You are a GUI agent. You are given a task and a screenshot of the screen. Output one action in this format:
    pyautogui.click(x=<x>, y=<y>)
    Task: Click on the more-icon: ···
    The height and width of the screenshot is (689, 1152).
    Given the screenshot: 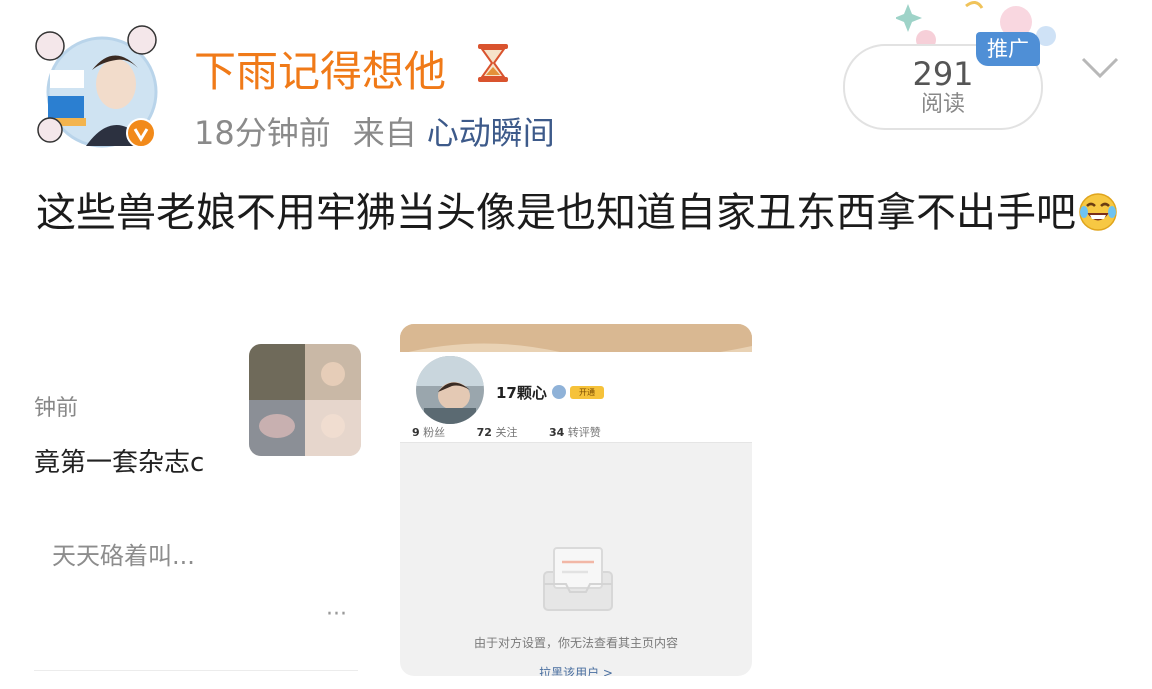 What is the action you would take?
    pyautogui.click(x=336, y=614)
    